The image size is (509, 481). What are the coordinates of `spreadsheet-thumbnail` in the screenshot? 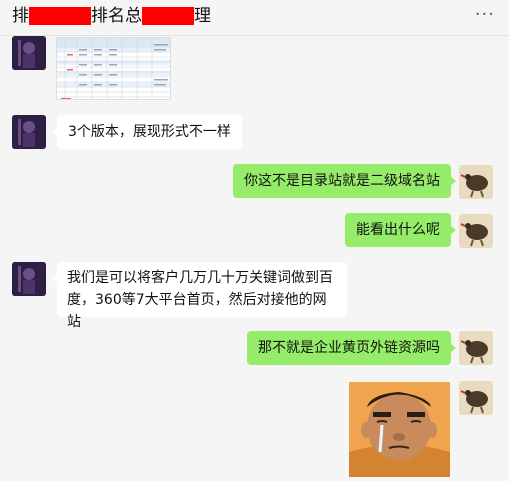 It's located at (113, 68).